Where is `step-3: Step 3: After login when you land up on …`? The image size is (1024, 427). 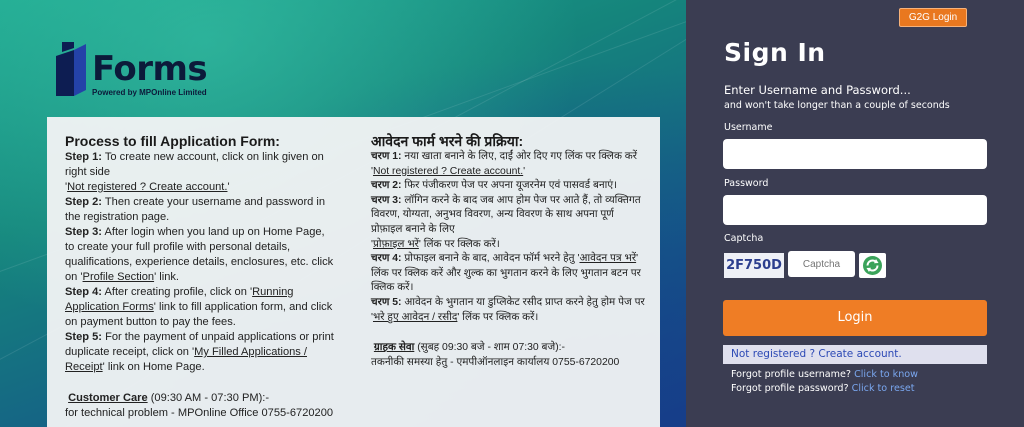
step-3: Step 3: After login when you land up on … is located at coordinates (199, 254).